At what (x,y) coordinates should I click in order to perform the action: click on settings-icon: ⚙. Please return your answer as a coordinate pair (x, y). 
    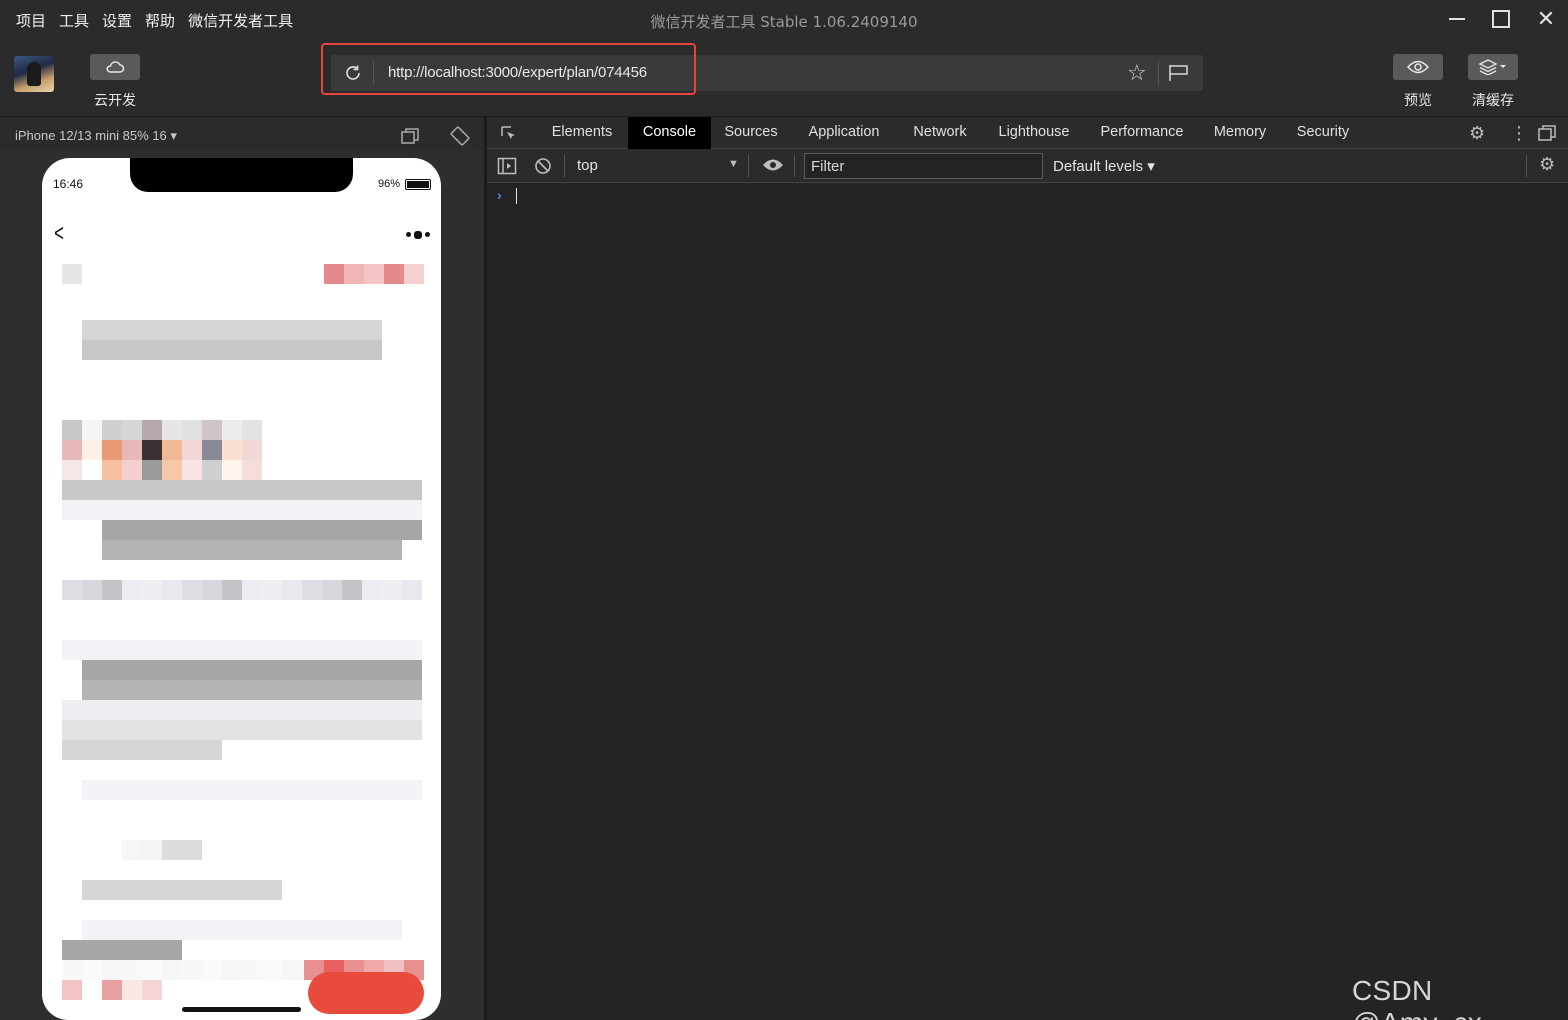
    Looking at the image, I should click on (1477, 133).